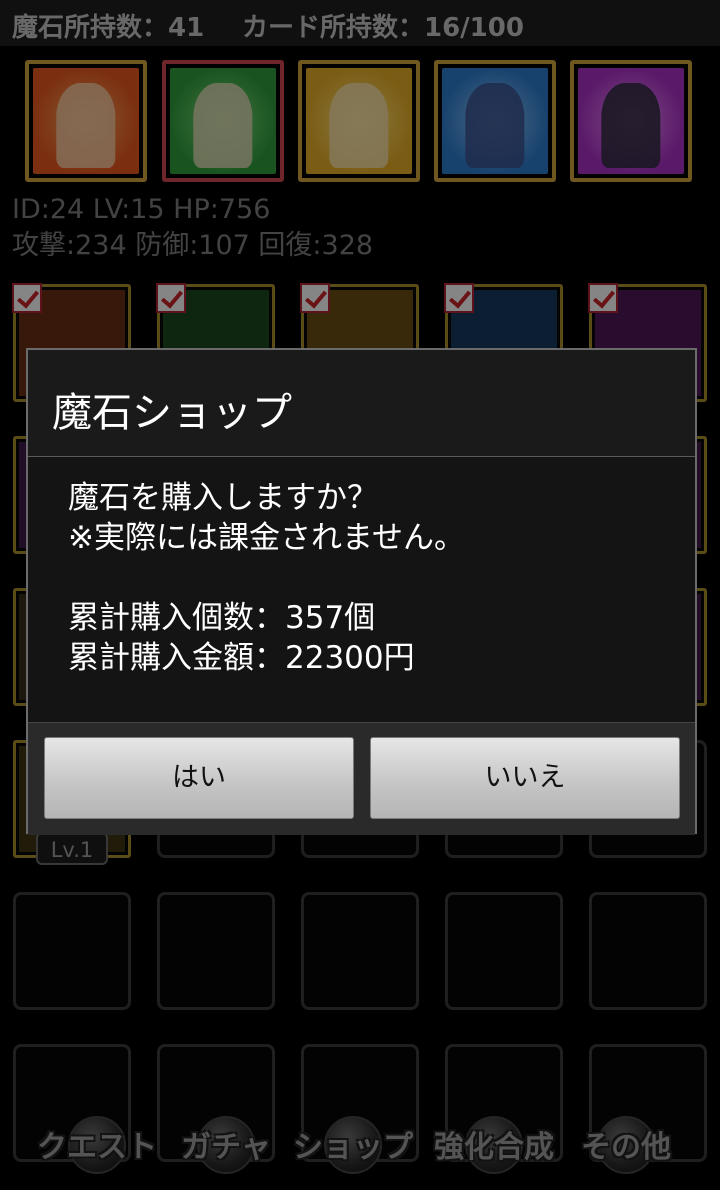 The image size is (720, 1190). I want to click on total-purchase-amount: 累計購入金額：22300円, so click(241, 658).